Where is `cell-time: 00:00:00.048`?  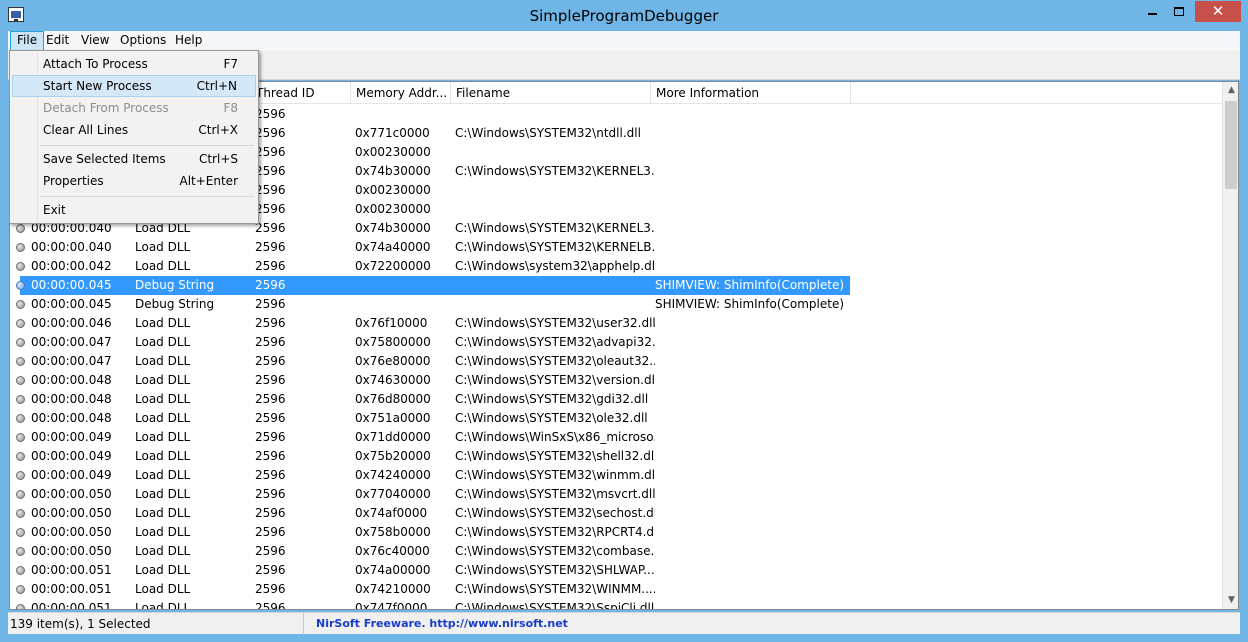
cell-time: 00:00:00.048 is located at coordinates (71, 399).